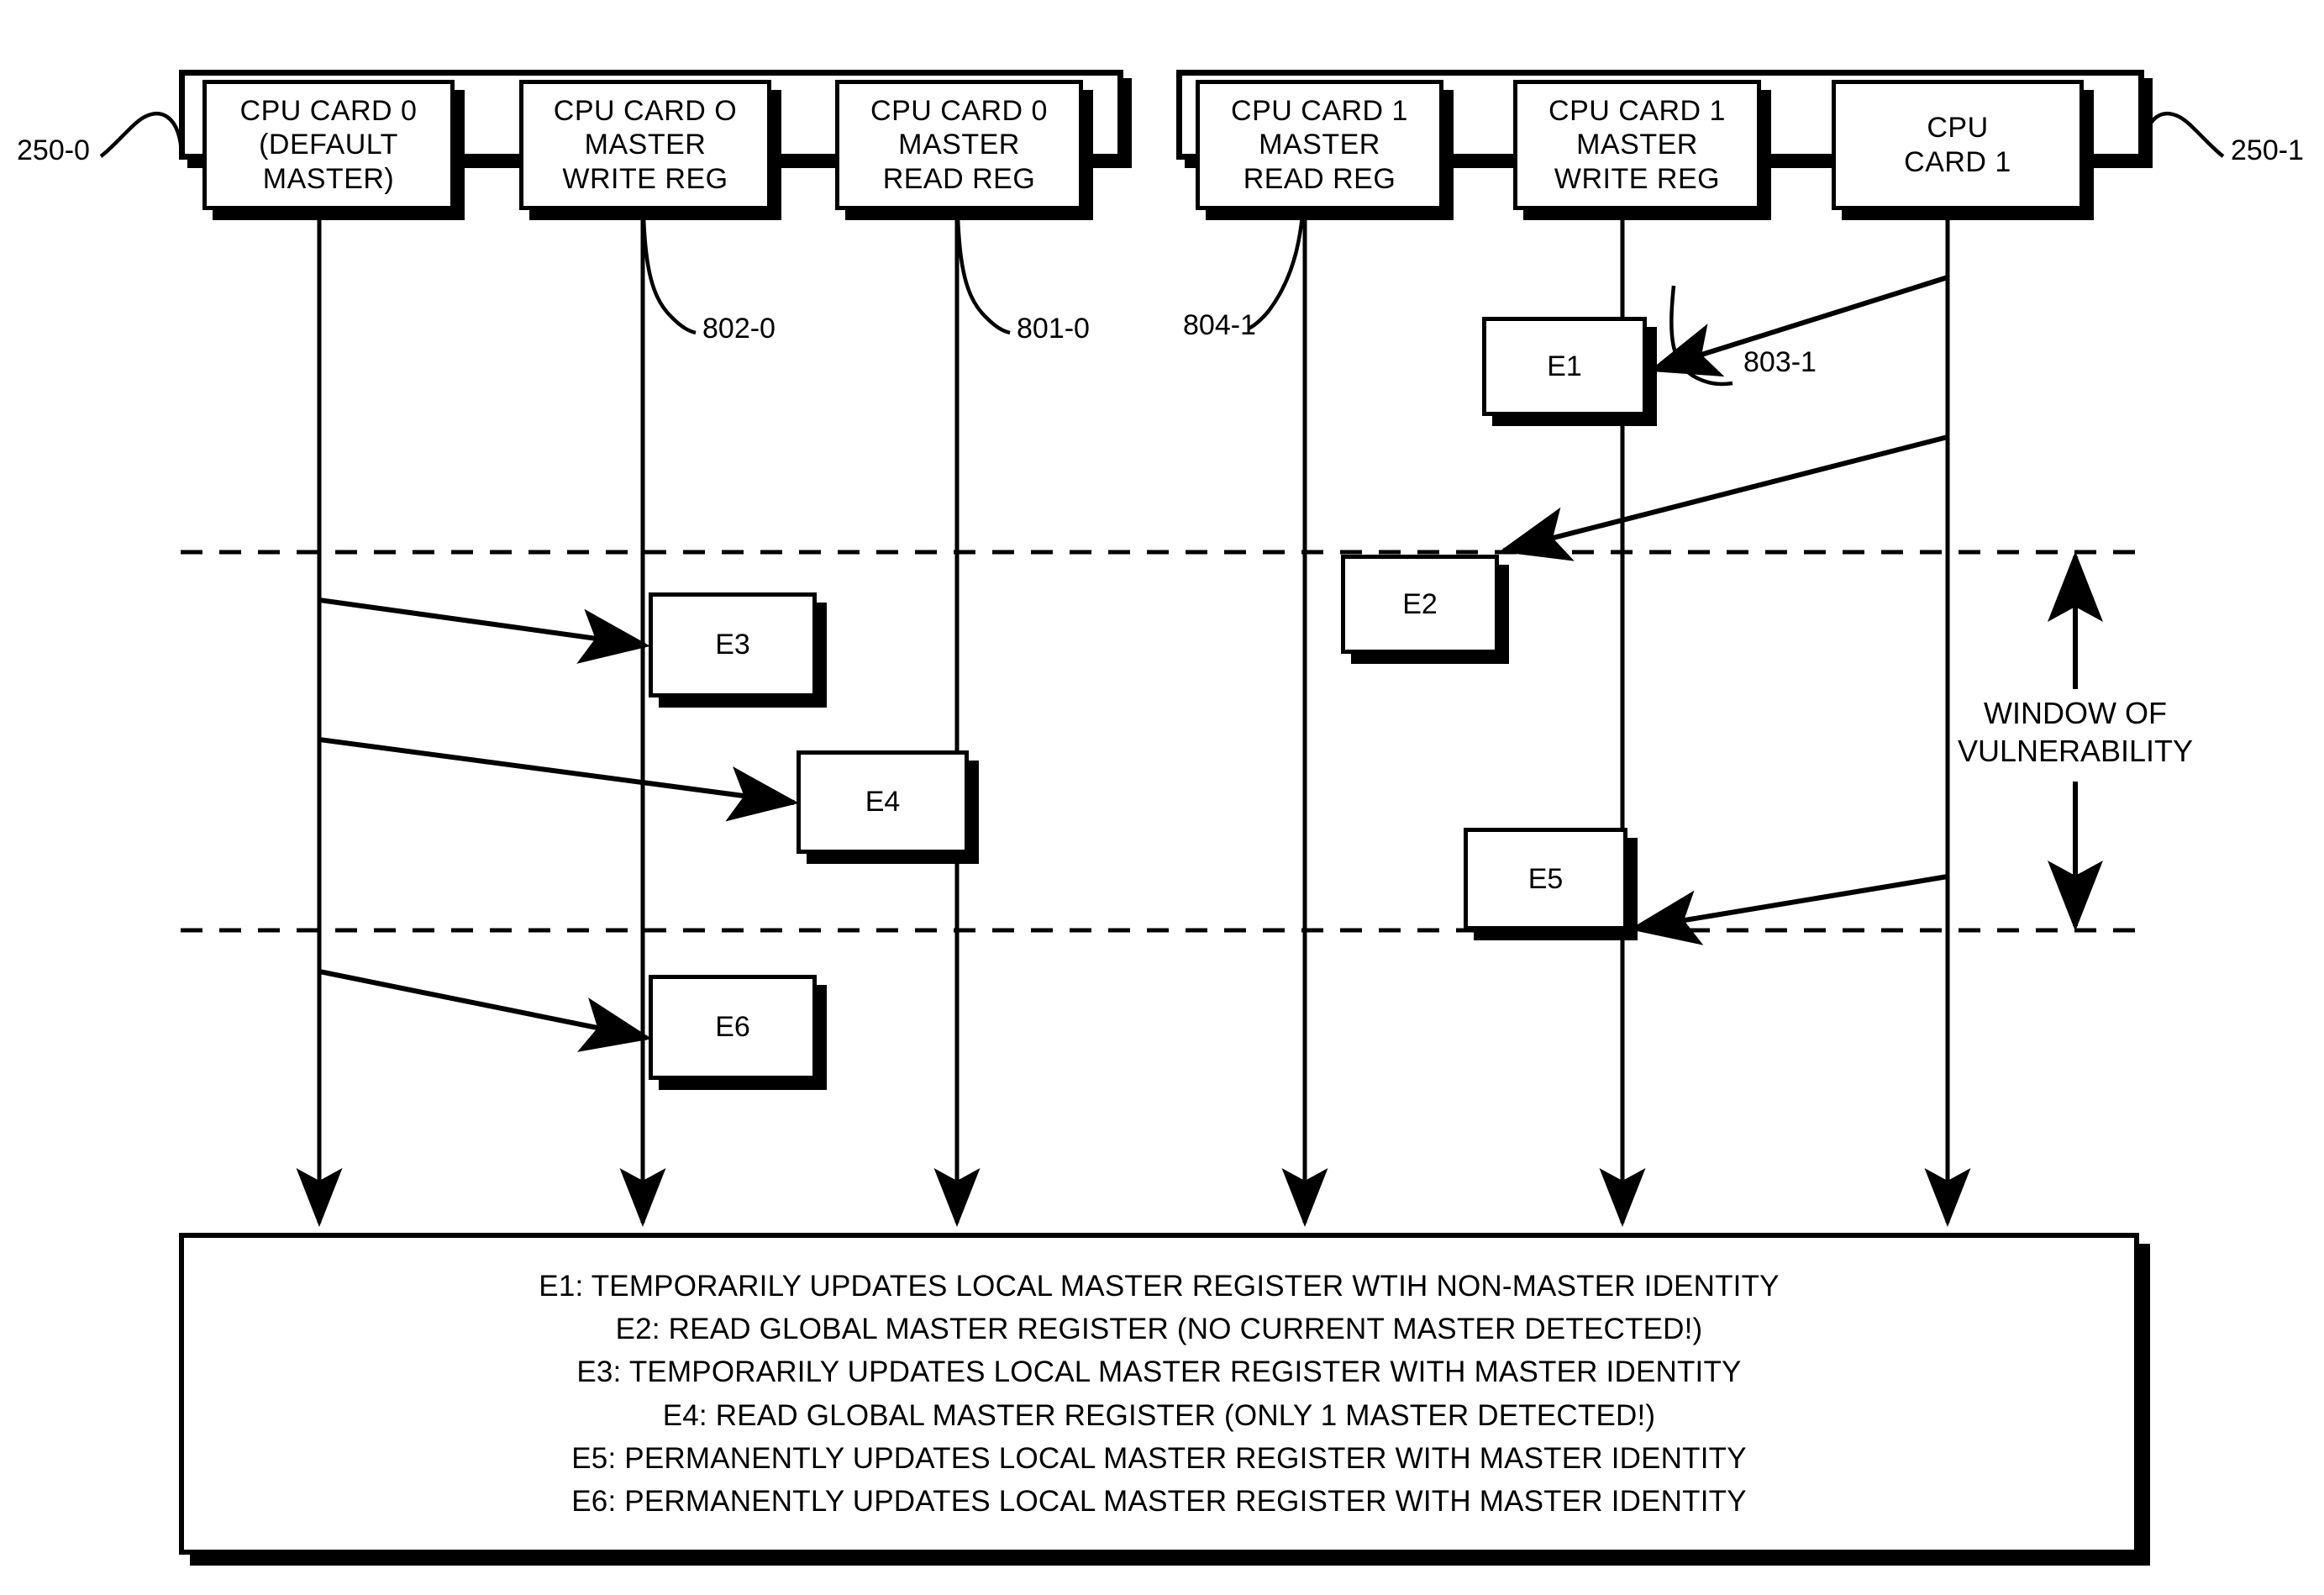  I want to click on arrow-to-e3, so click(484, 630).